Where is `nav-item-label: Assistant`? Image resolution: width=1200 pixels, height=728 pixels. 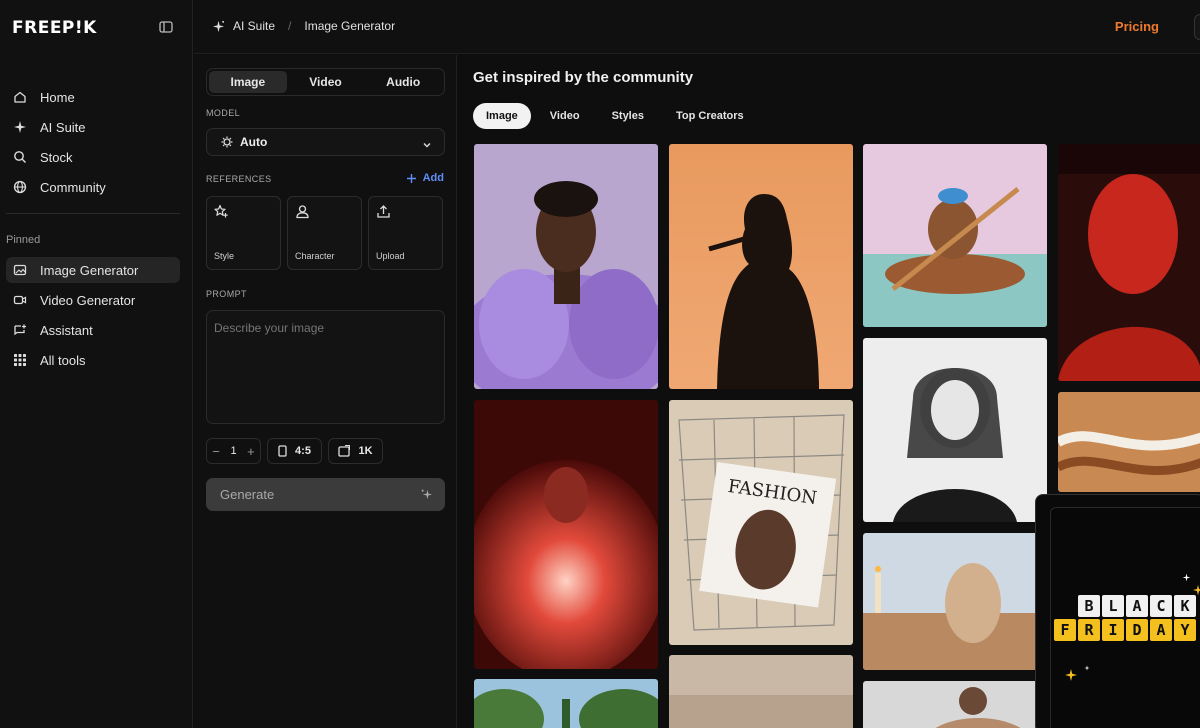
nav-item-label: Assistant is located at coordinates (66, 330).